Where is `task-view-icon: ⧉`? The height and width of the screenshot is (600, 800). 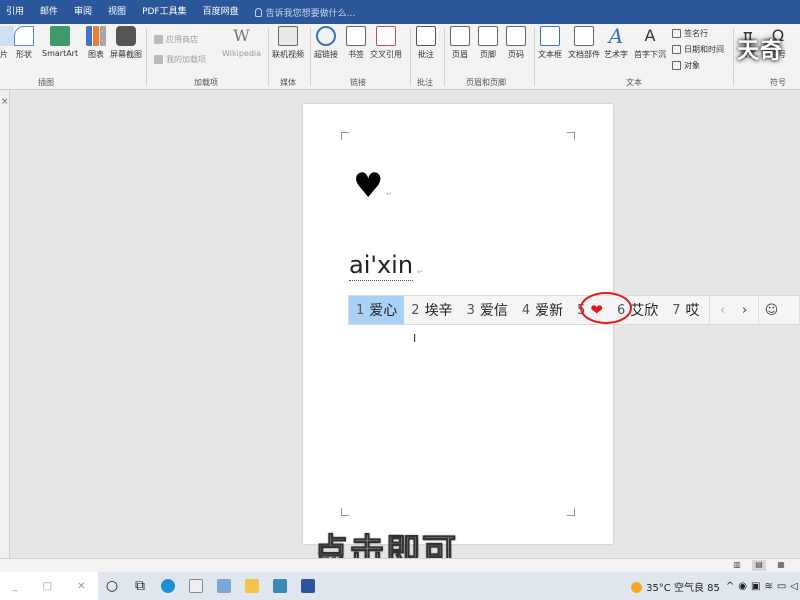 task-view-icon: ⧉ is located at coordinates (140, 586).